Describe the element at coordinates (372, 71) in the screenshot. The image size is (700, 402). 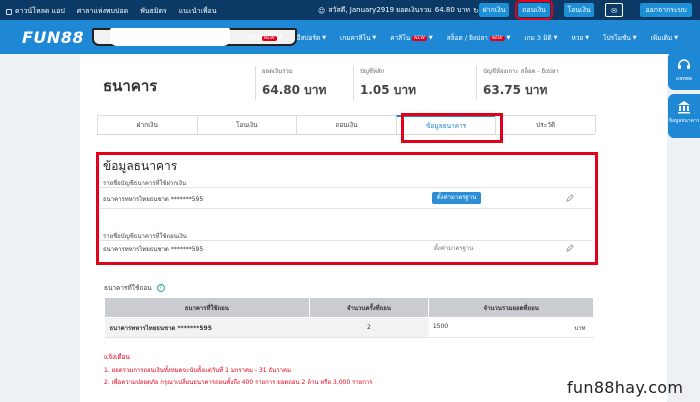
I see `stat-label: บัญชีหลัก` at that location.